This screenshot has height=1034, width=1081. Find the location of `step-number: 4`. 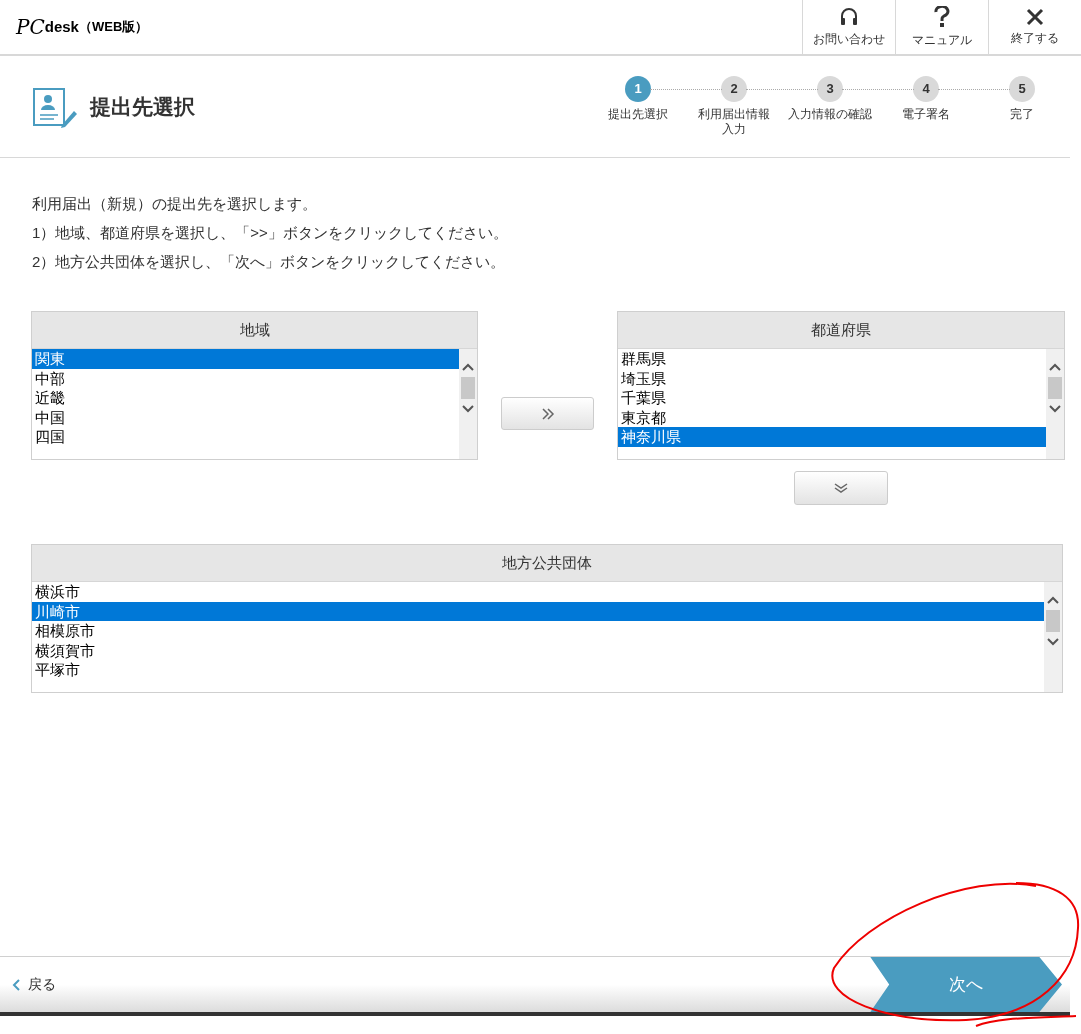

step-number: 4 is located at coordinates (926, 89).